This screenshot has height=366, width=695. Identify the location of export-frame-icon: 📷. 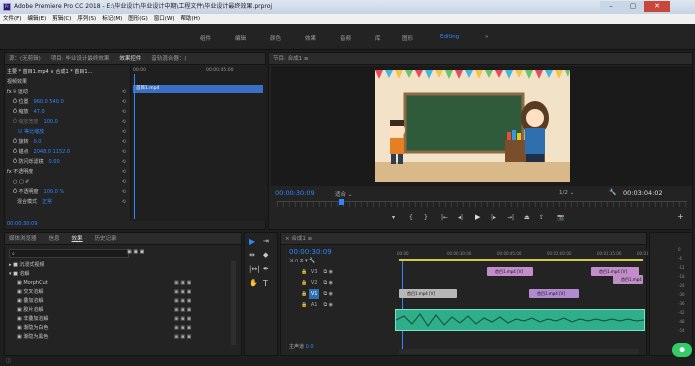
(560, 217).